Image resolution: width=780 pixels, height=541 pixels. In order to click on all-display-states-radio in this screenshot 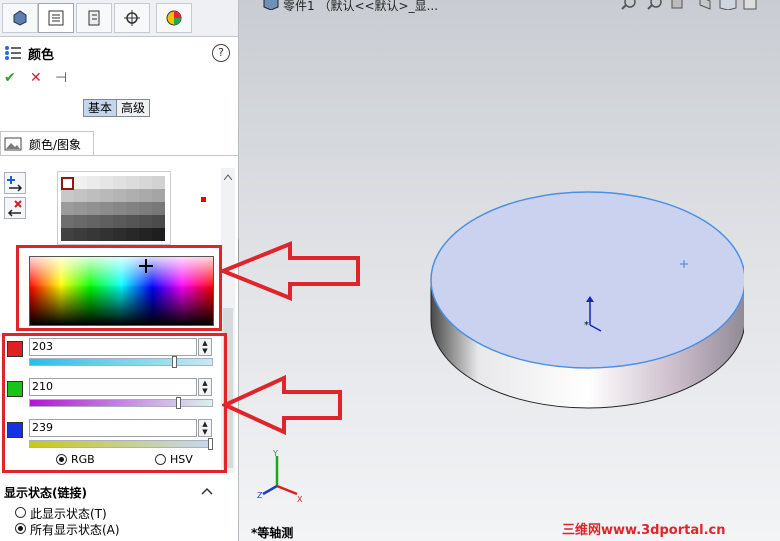, I will do `click(20, 528)`.